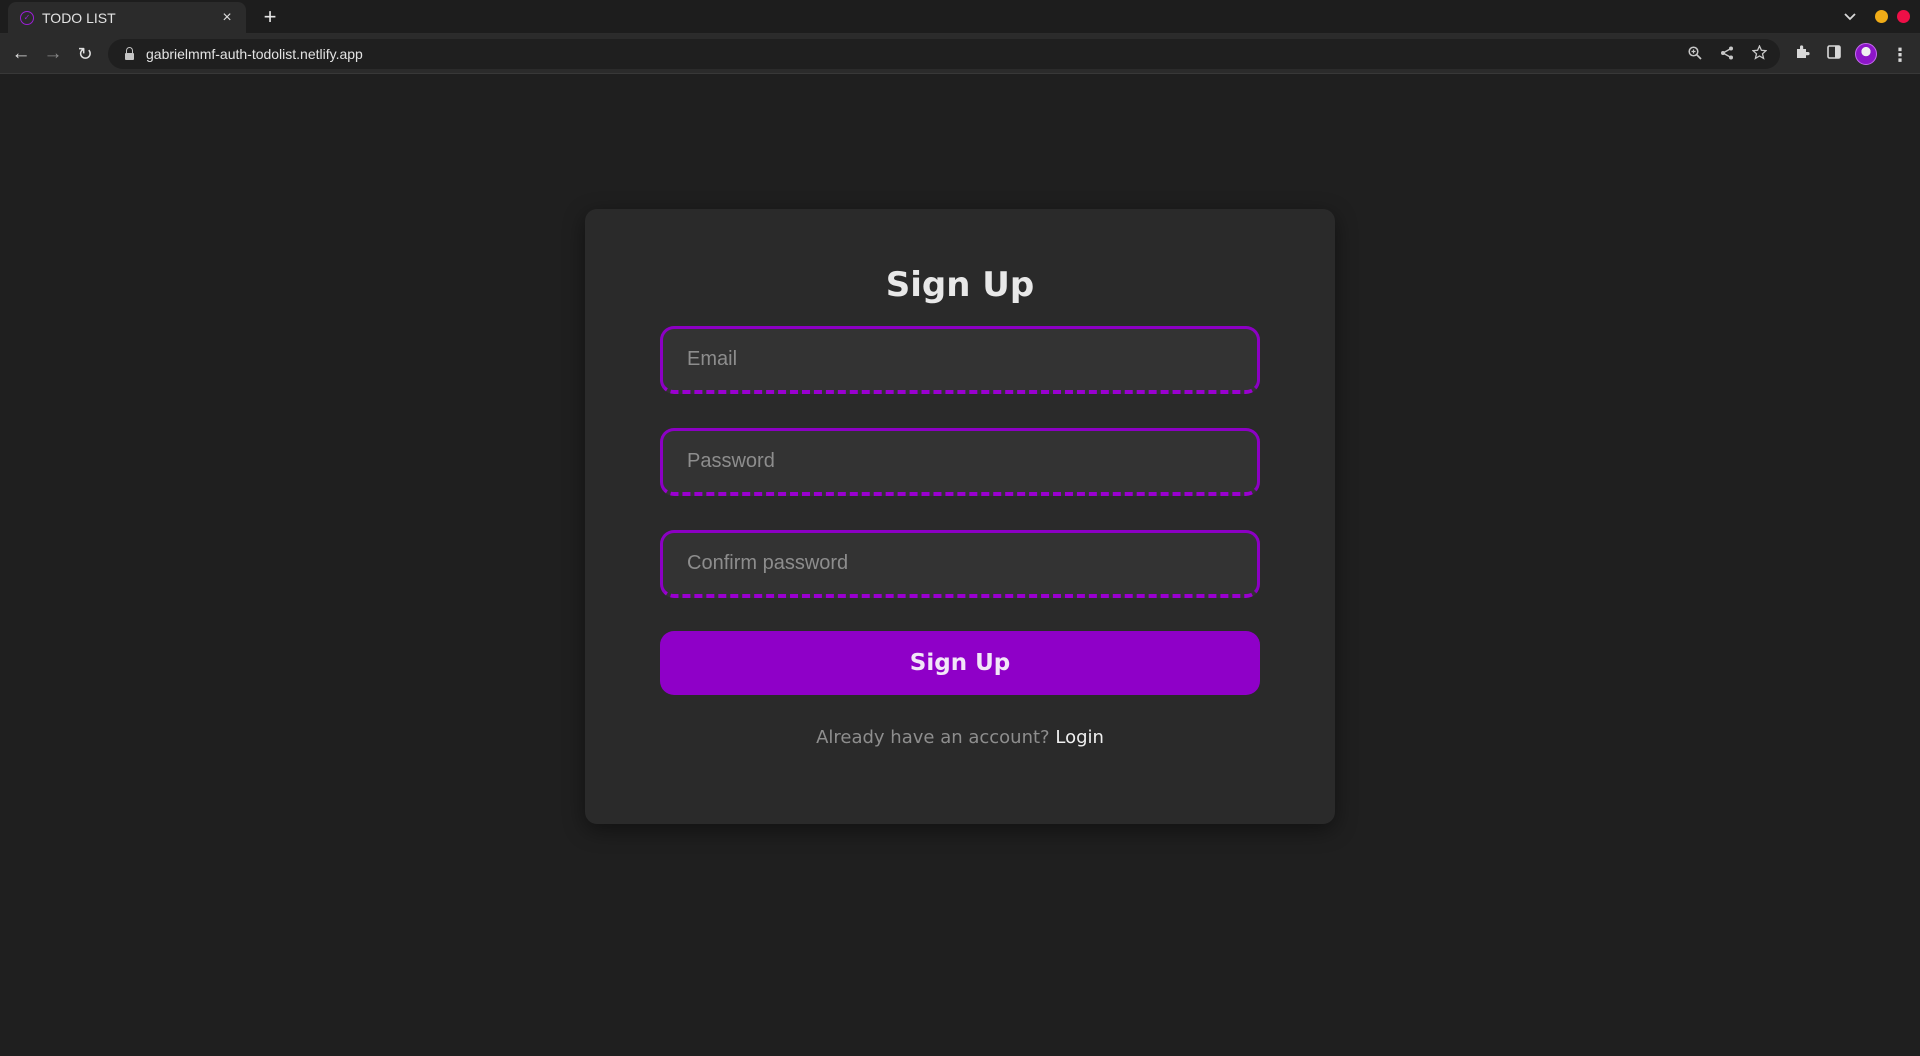  I want to click on page-title: Sign Up, so click(960, 285).